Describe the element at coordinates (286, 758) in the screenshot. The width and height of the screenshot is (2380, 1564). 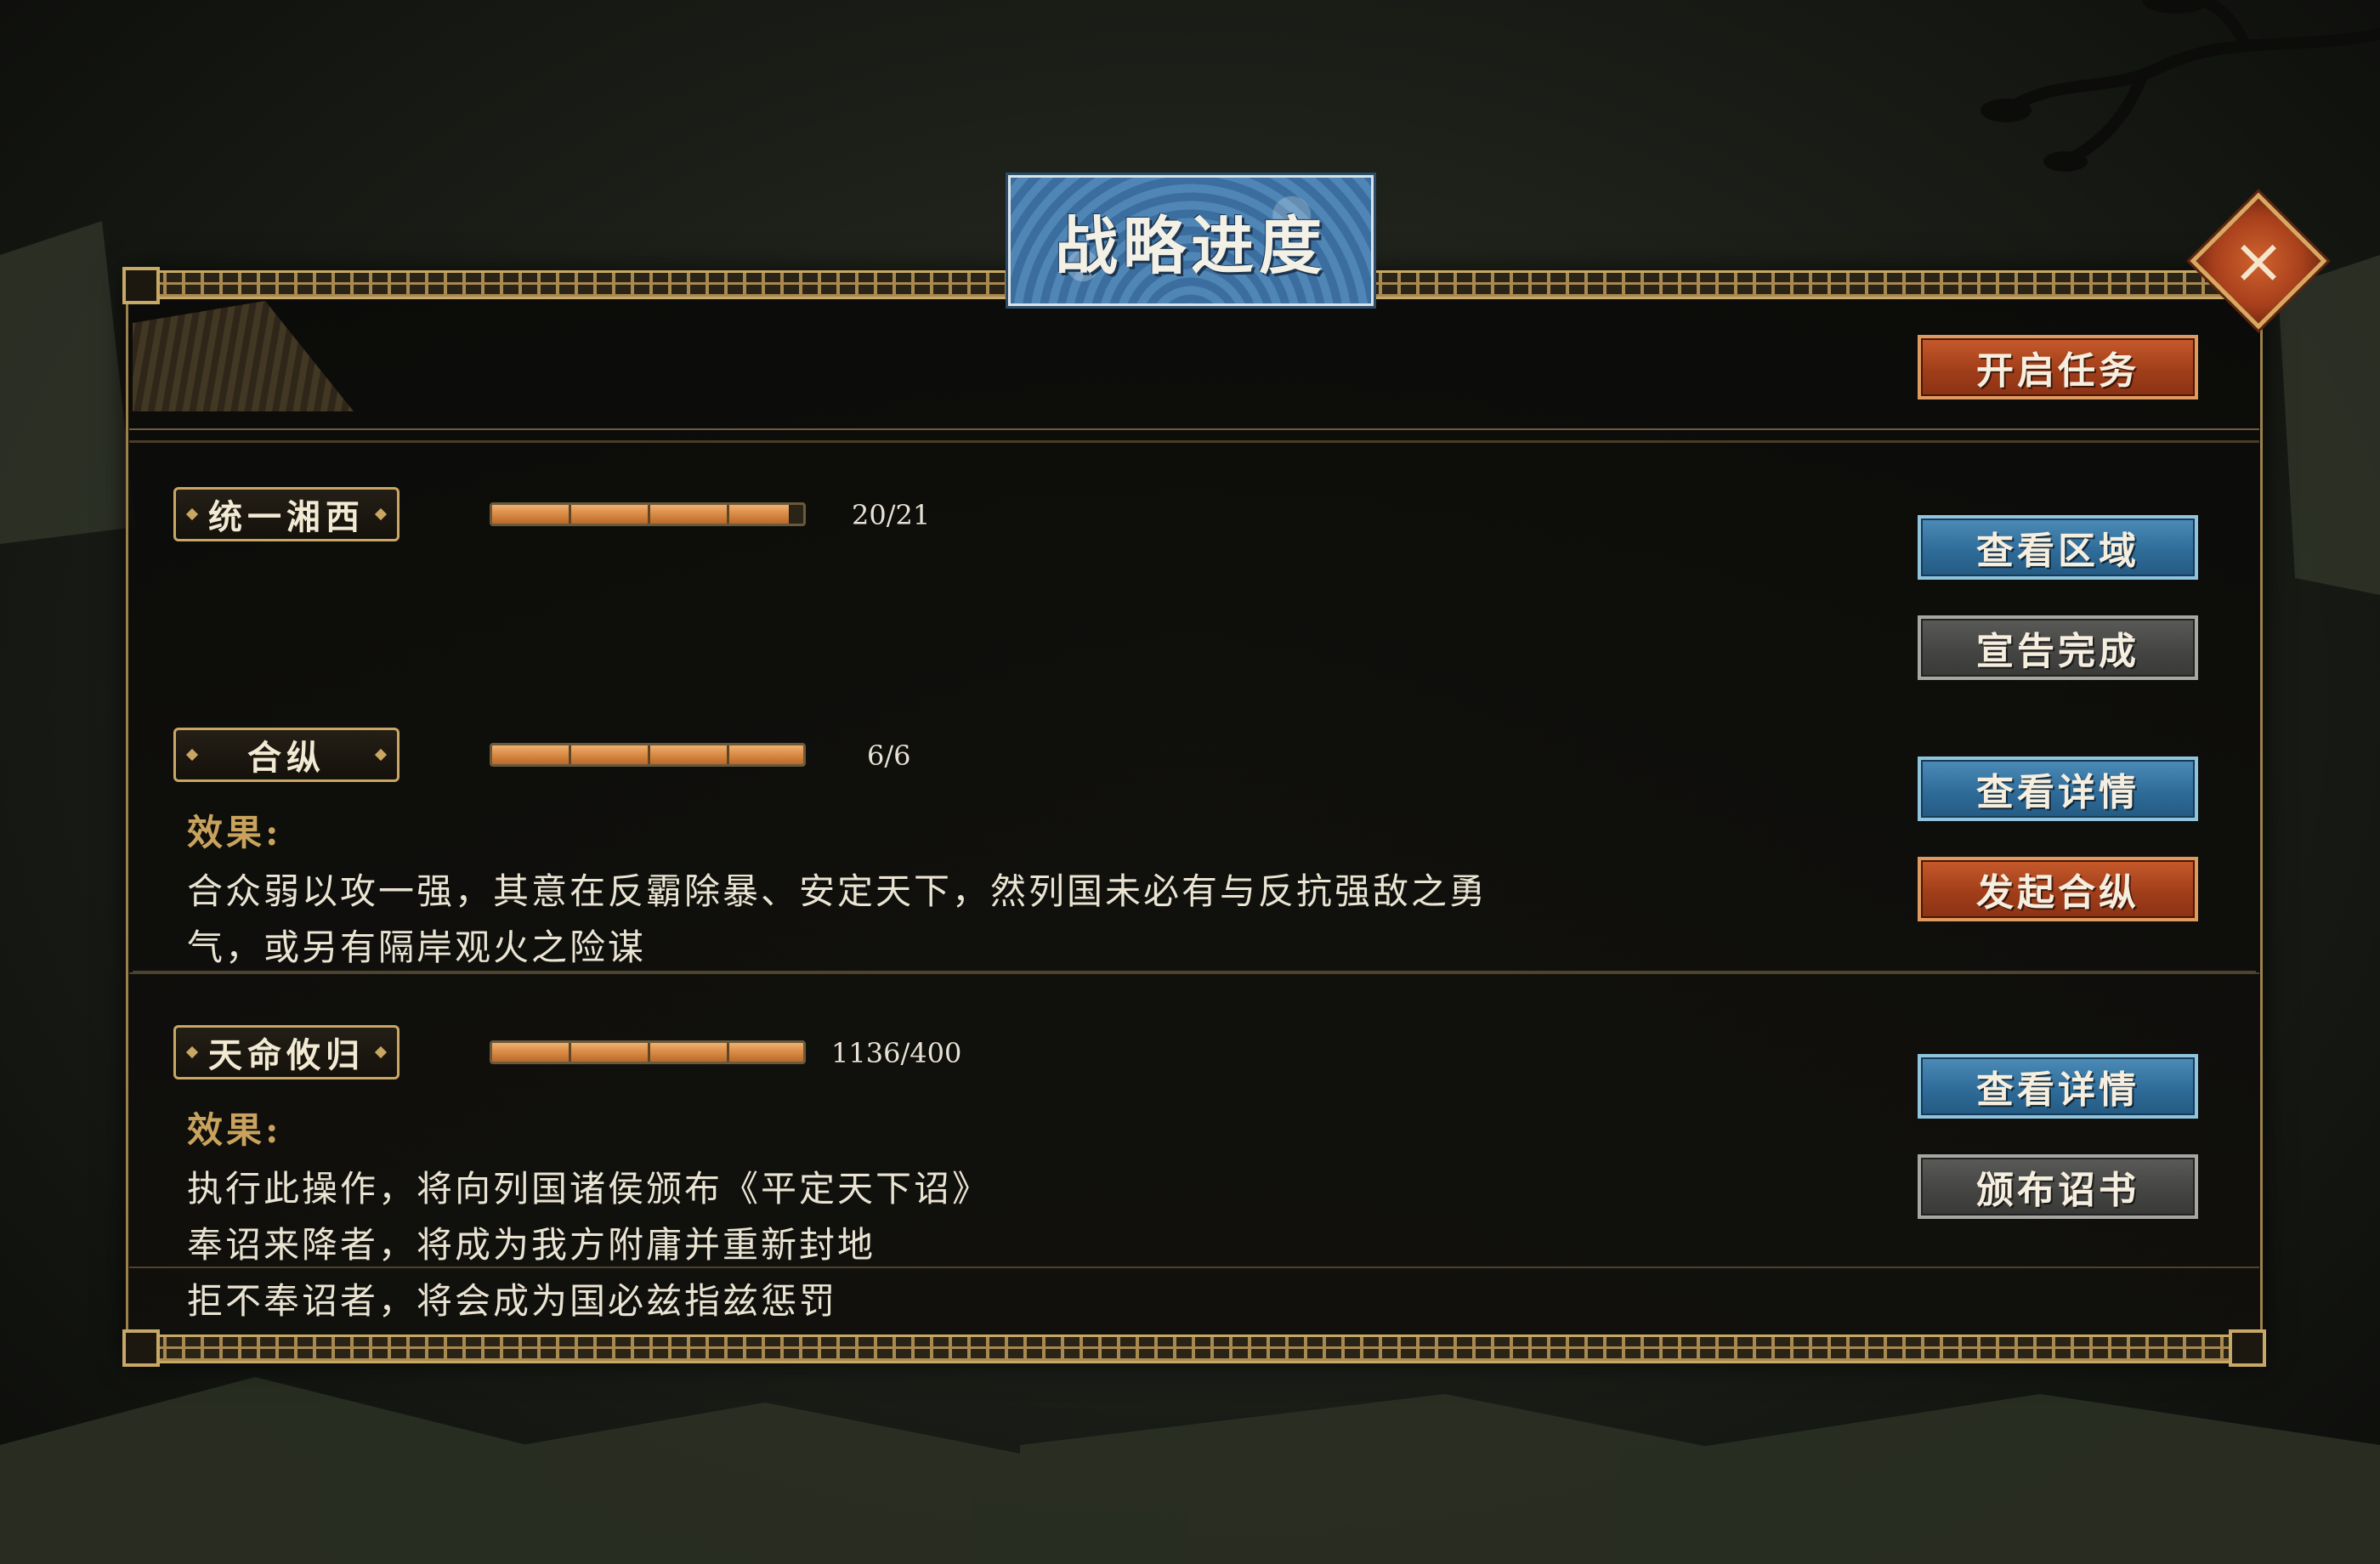
I see `task-name: 合纵` at that location.